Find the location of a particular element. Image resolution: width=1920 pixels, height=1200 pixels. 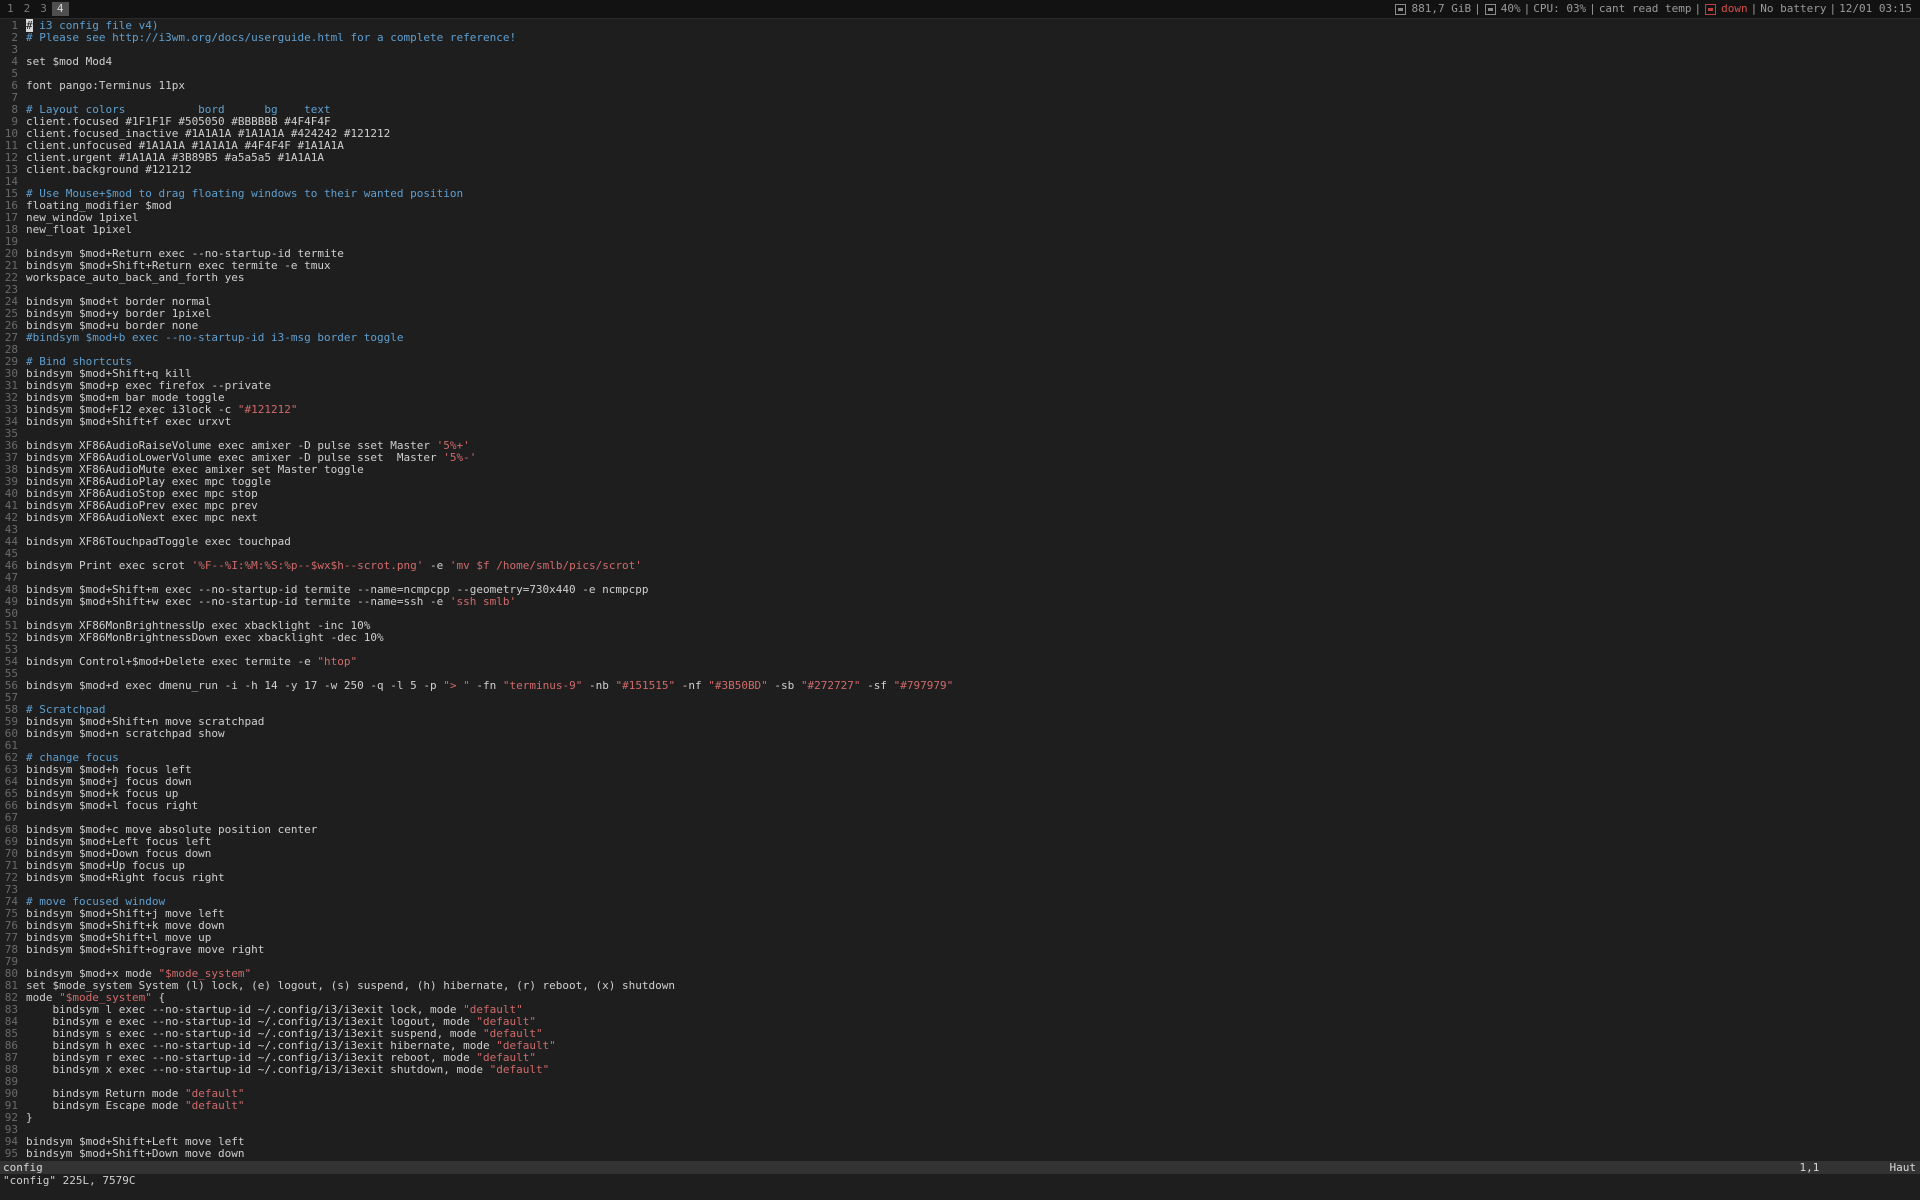

code-line: 57 is located at coordinates (960, 698).